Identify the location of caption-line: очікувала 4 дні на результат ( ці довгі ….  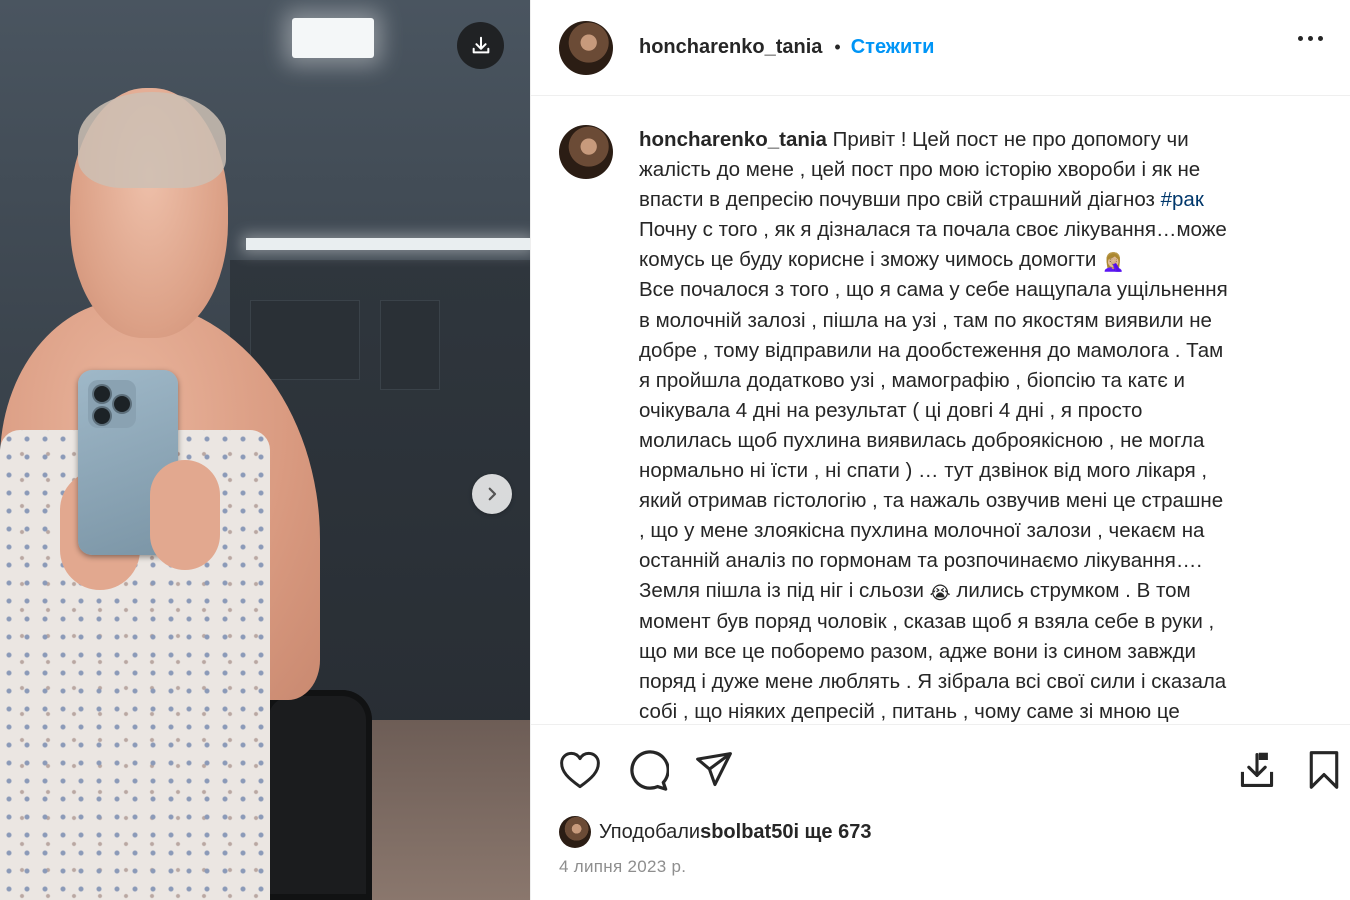
(891, 410).